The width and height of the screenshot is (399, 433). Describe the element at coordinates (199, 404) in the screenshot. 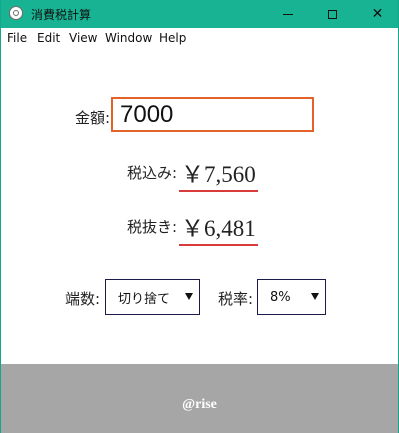

I see `footer-credit: @rise` at that location.